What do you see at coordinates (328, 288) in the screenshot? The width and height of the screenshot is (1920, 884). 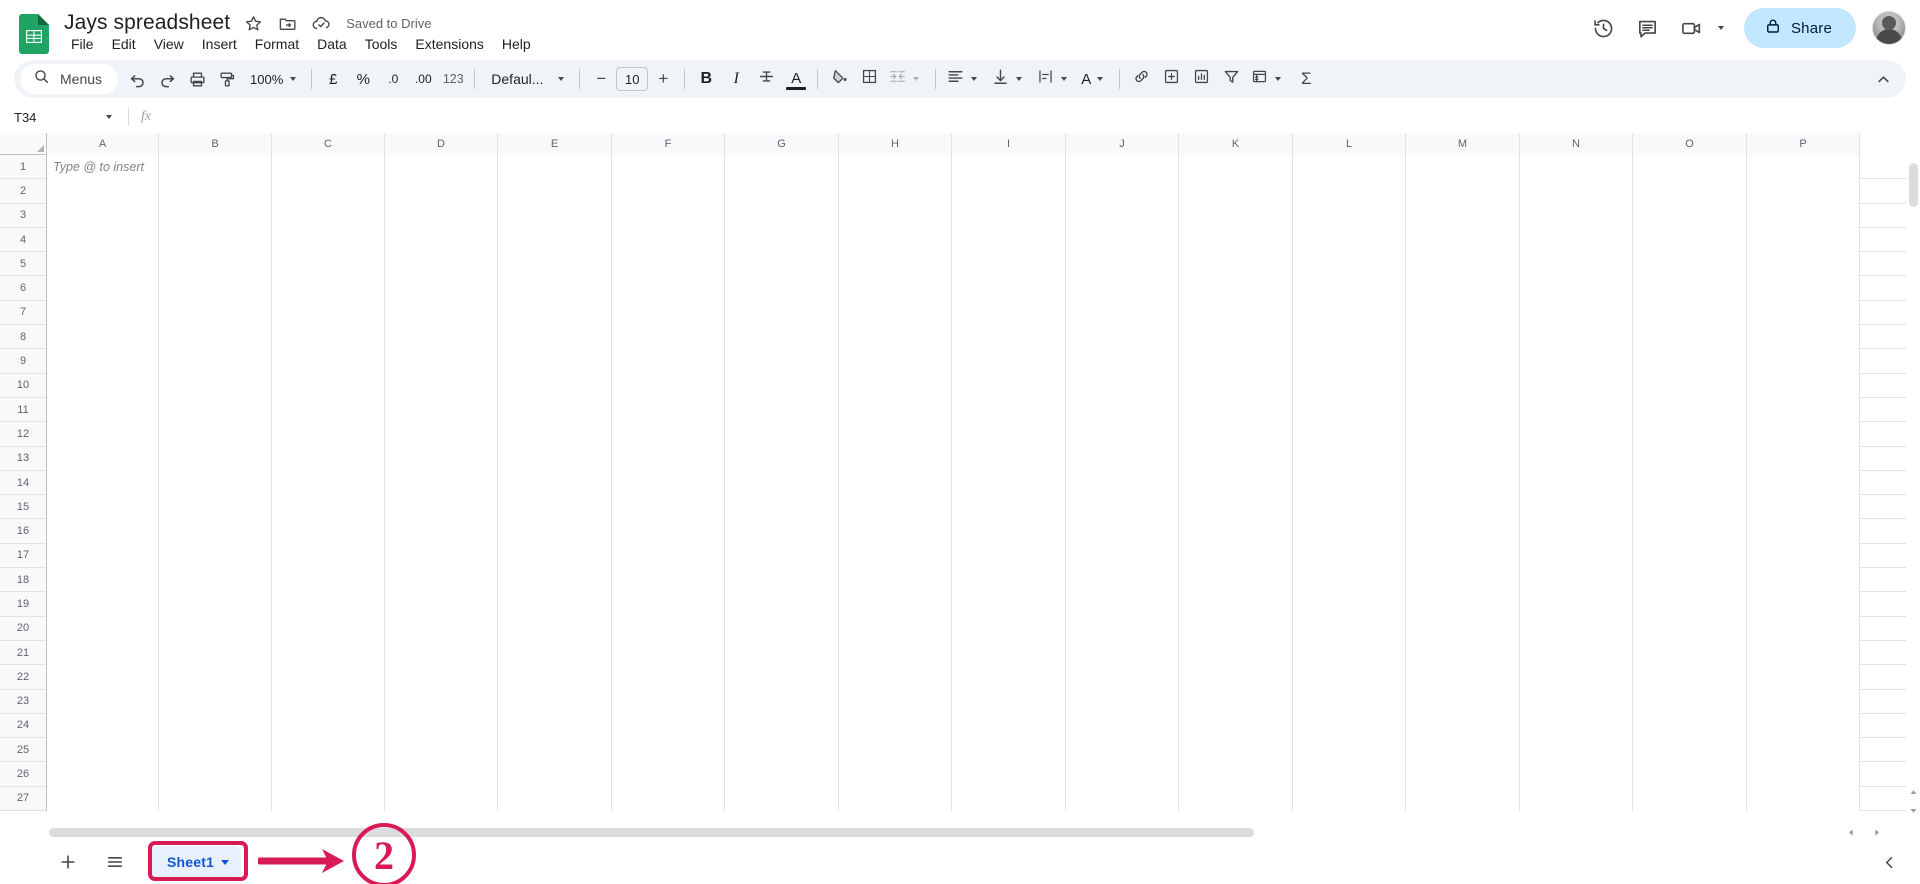 I see `cell-C6` at bounding box center [328, 288].